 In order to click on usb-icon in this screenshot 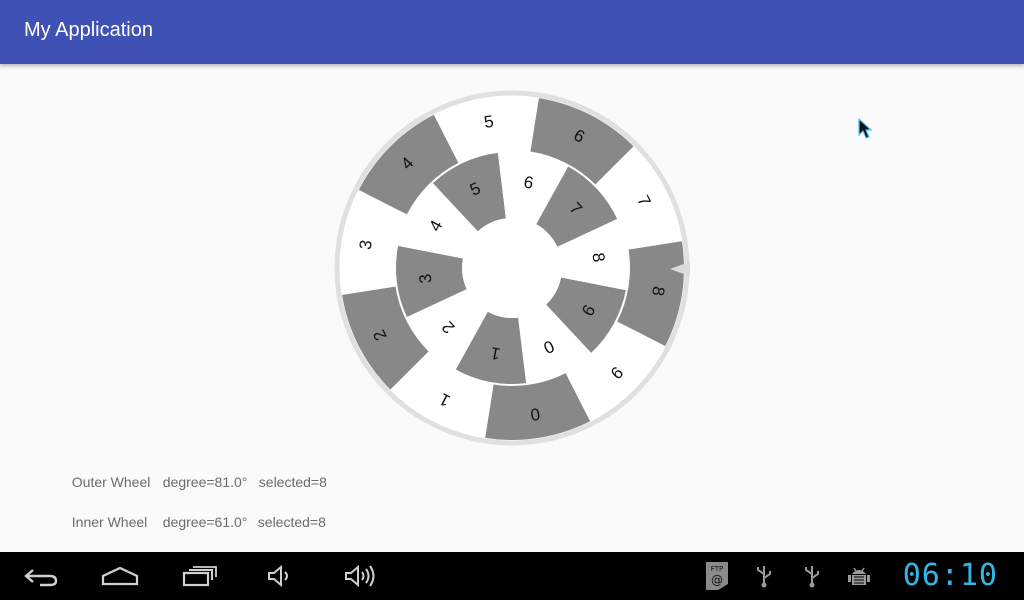, I will do `click(764, 578)`.